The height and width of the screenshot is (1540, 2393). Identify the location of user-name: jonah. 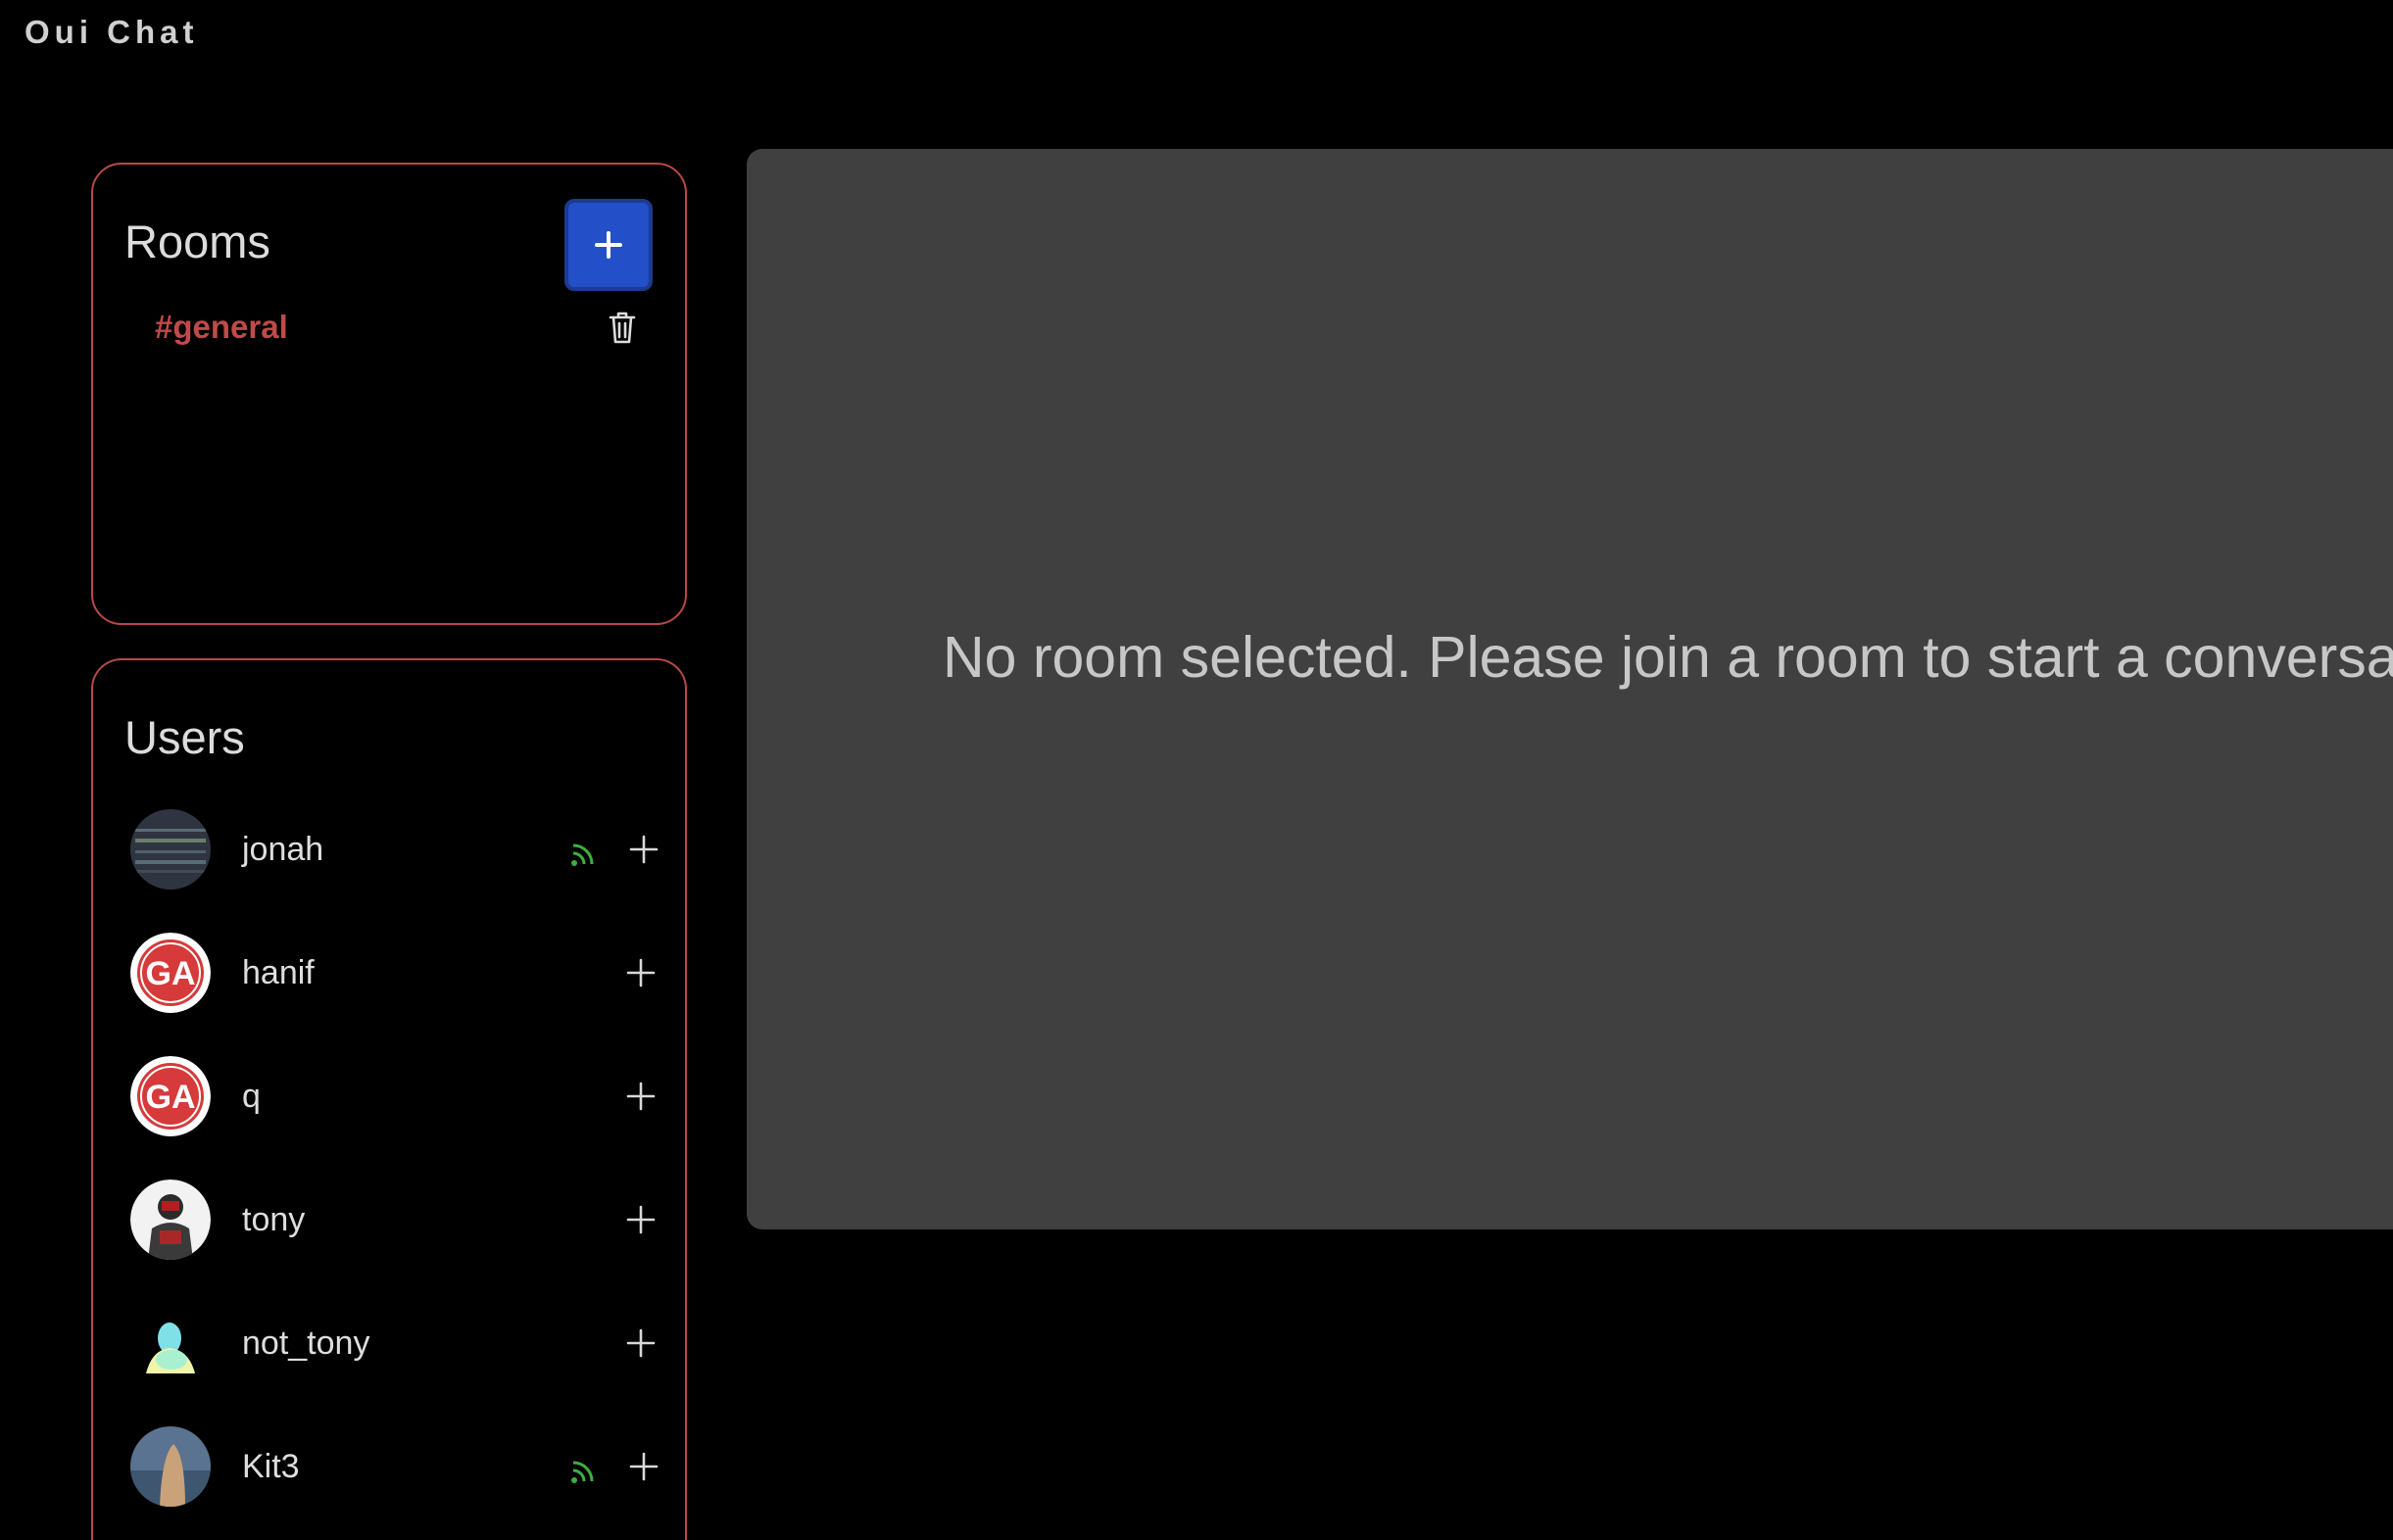
(283, 849).